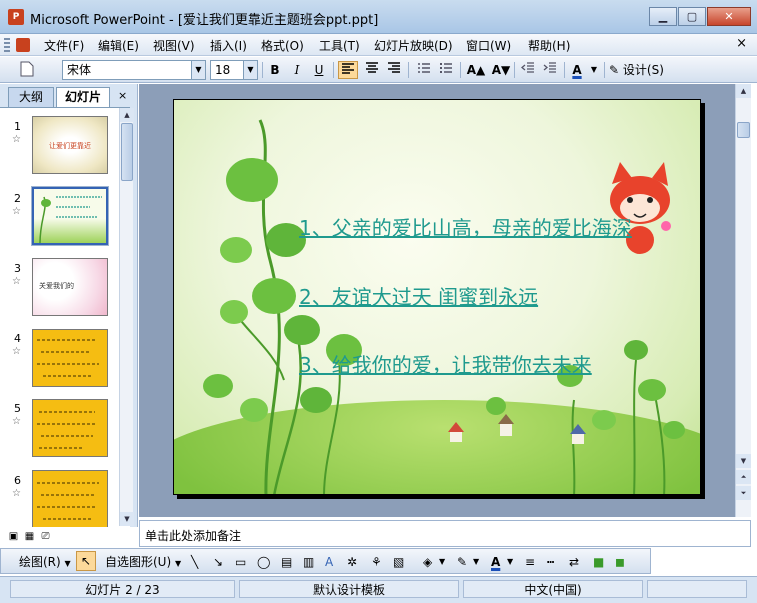  Describe the element at coordinates (349, 589) in the screenshot. I see `design-template: 默认设计模板` at that location.